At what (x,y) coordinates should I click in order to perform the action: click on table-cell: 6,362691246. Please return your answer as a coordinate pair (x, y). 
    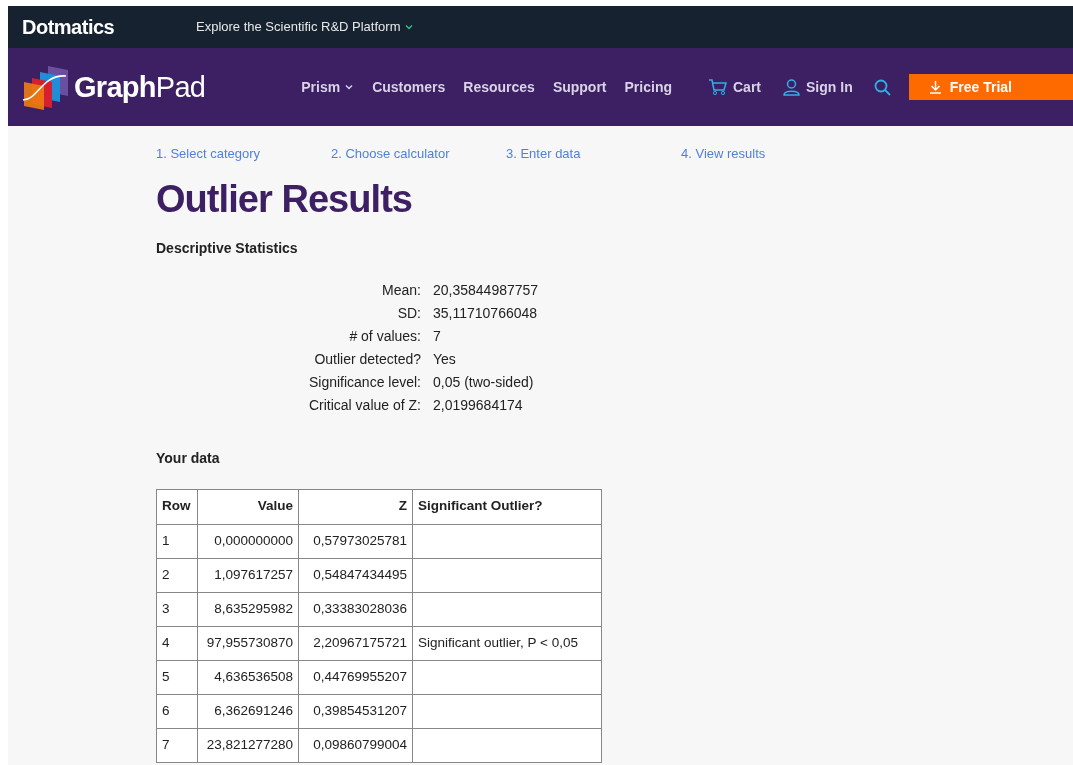
    Looking at the image, I should click on (248, 711).